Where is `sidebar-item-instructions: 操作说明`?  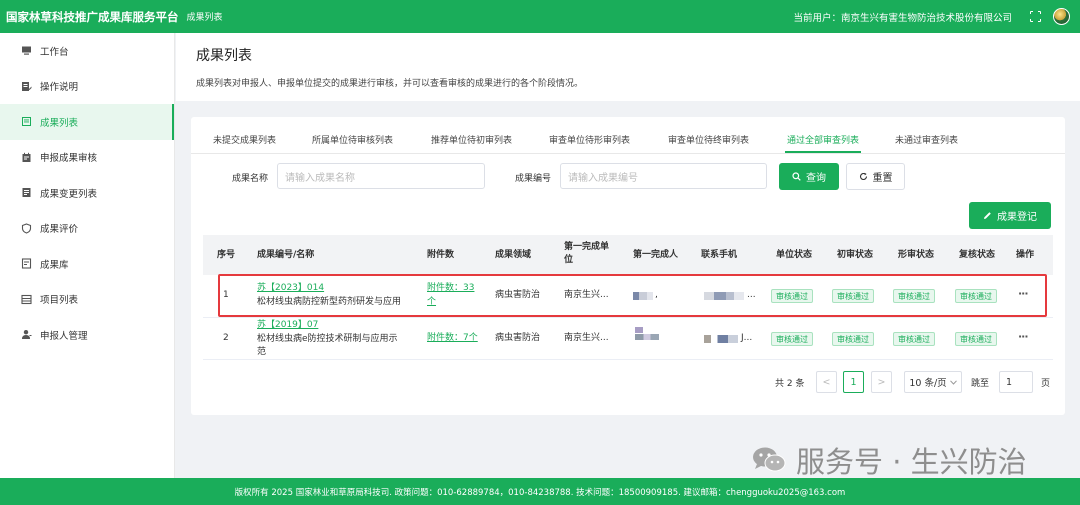
sidebar-item-instructions: 操作说明 is located at coordinates (87, 87).